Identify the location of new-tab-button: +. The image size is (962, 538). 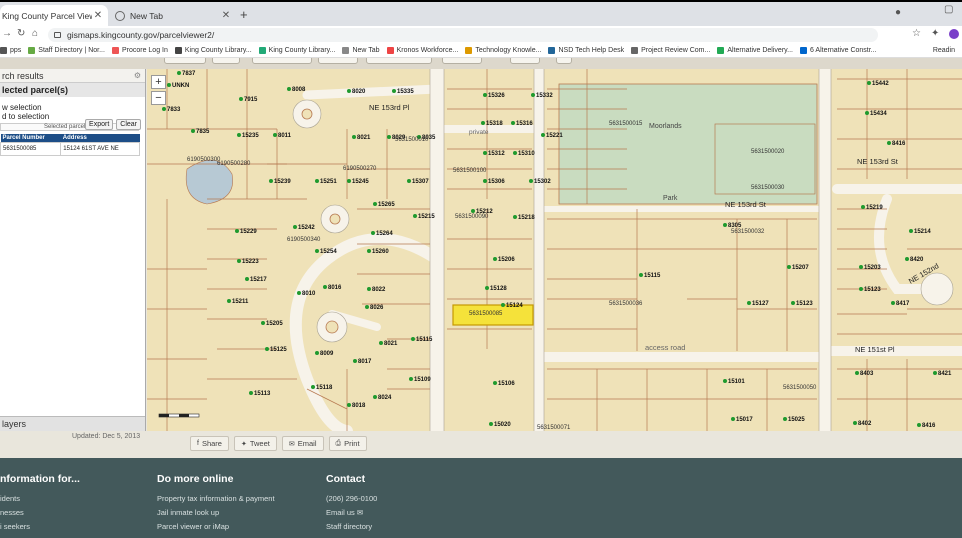
(244, 14).